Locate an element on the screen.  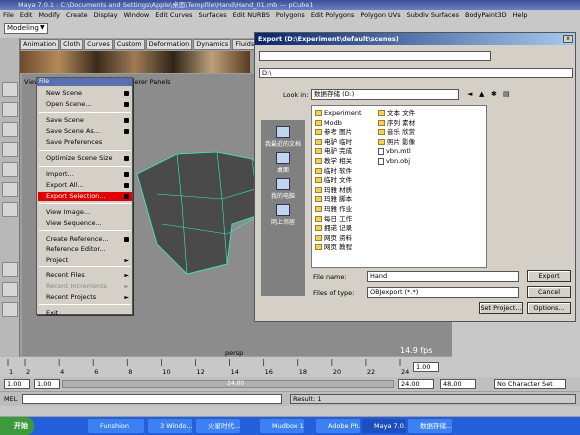
tab-dynamics: Dynamics is located at coordinates (212, 44).